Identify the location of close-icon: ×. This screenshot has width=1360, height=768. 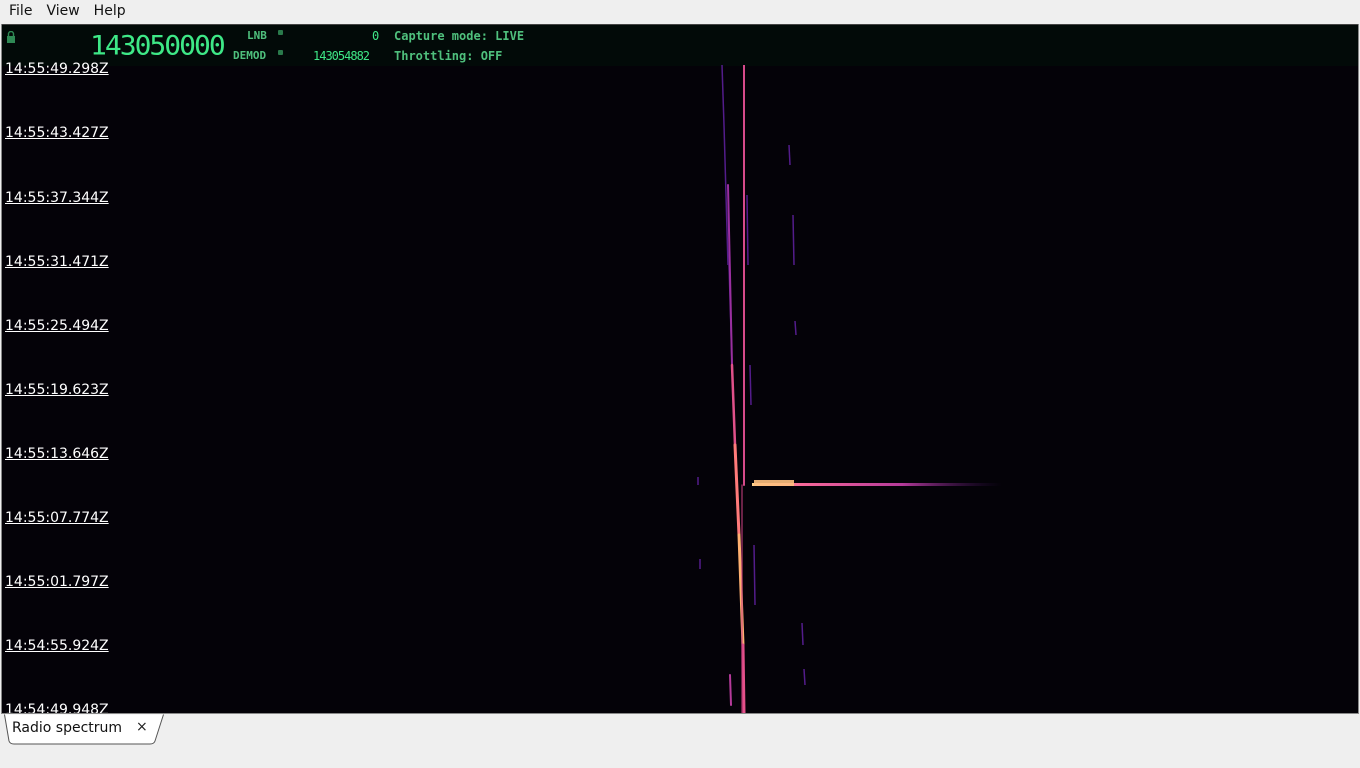
(142, 727).